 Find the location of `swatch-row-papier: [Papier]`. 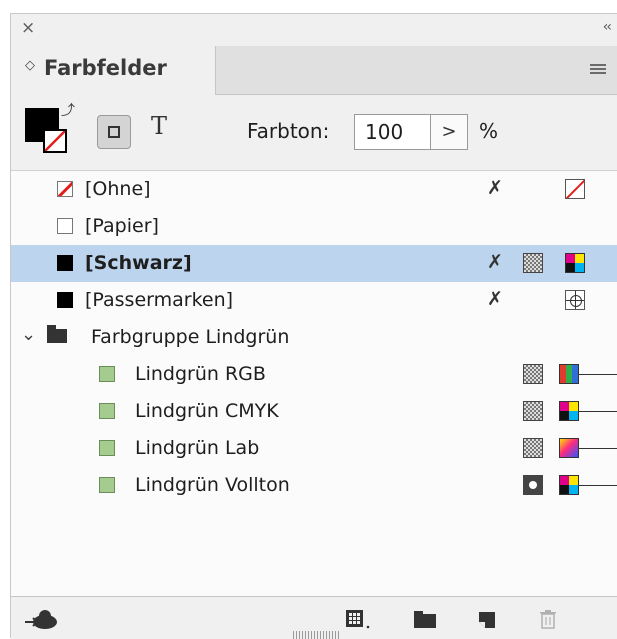

swatch-row-papier: [Papier] is located at coordinates (314, 226).